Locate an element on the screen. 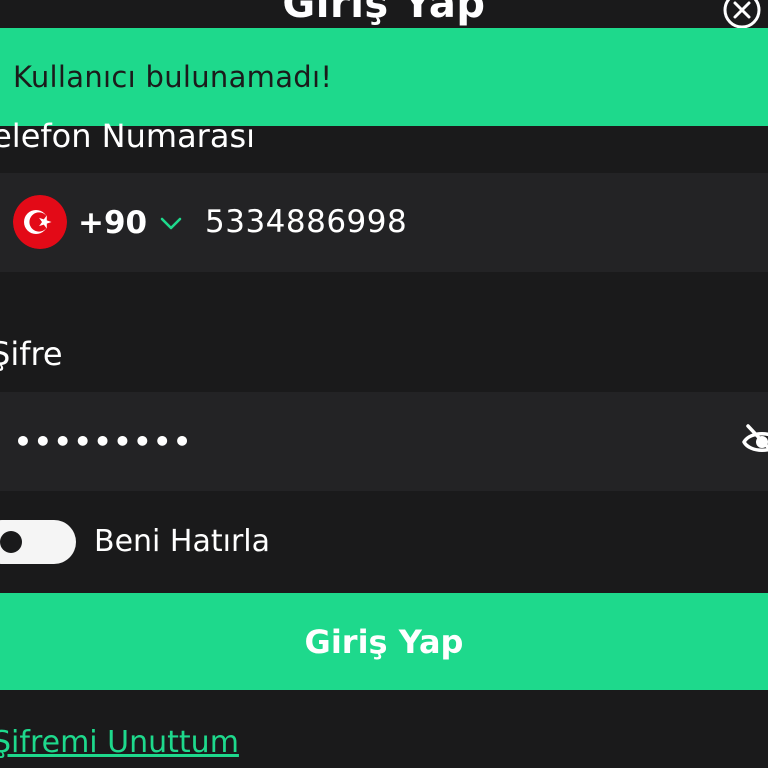  remember-me-toggle-knob is located at coordinates (11, 542).